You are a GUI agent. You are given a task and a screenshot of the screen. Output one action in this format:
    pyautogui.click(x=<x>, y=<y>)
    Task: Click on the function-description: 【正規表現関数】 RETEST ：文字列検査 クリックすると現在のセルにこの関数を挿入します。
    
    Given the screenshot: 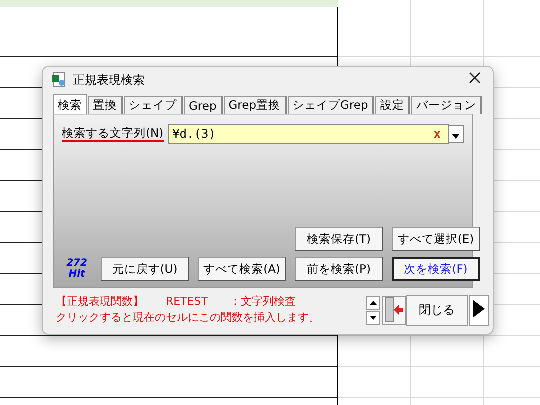 What is the action you would take?
    pyautogui.click(x=211, y=310)
    